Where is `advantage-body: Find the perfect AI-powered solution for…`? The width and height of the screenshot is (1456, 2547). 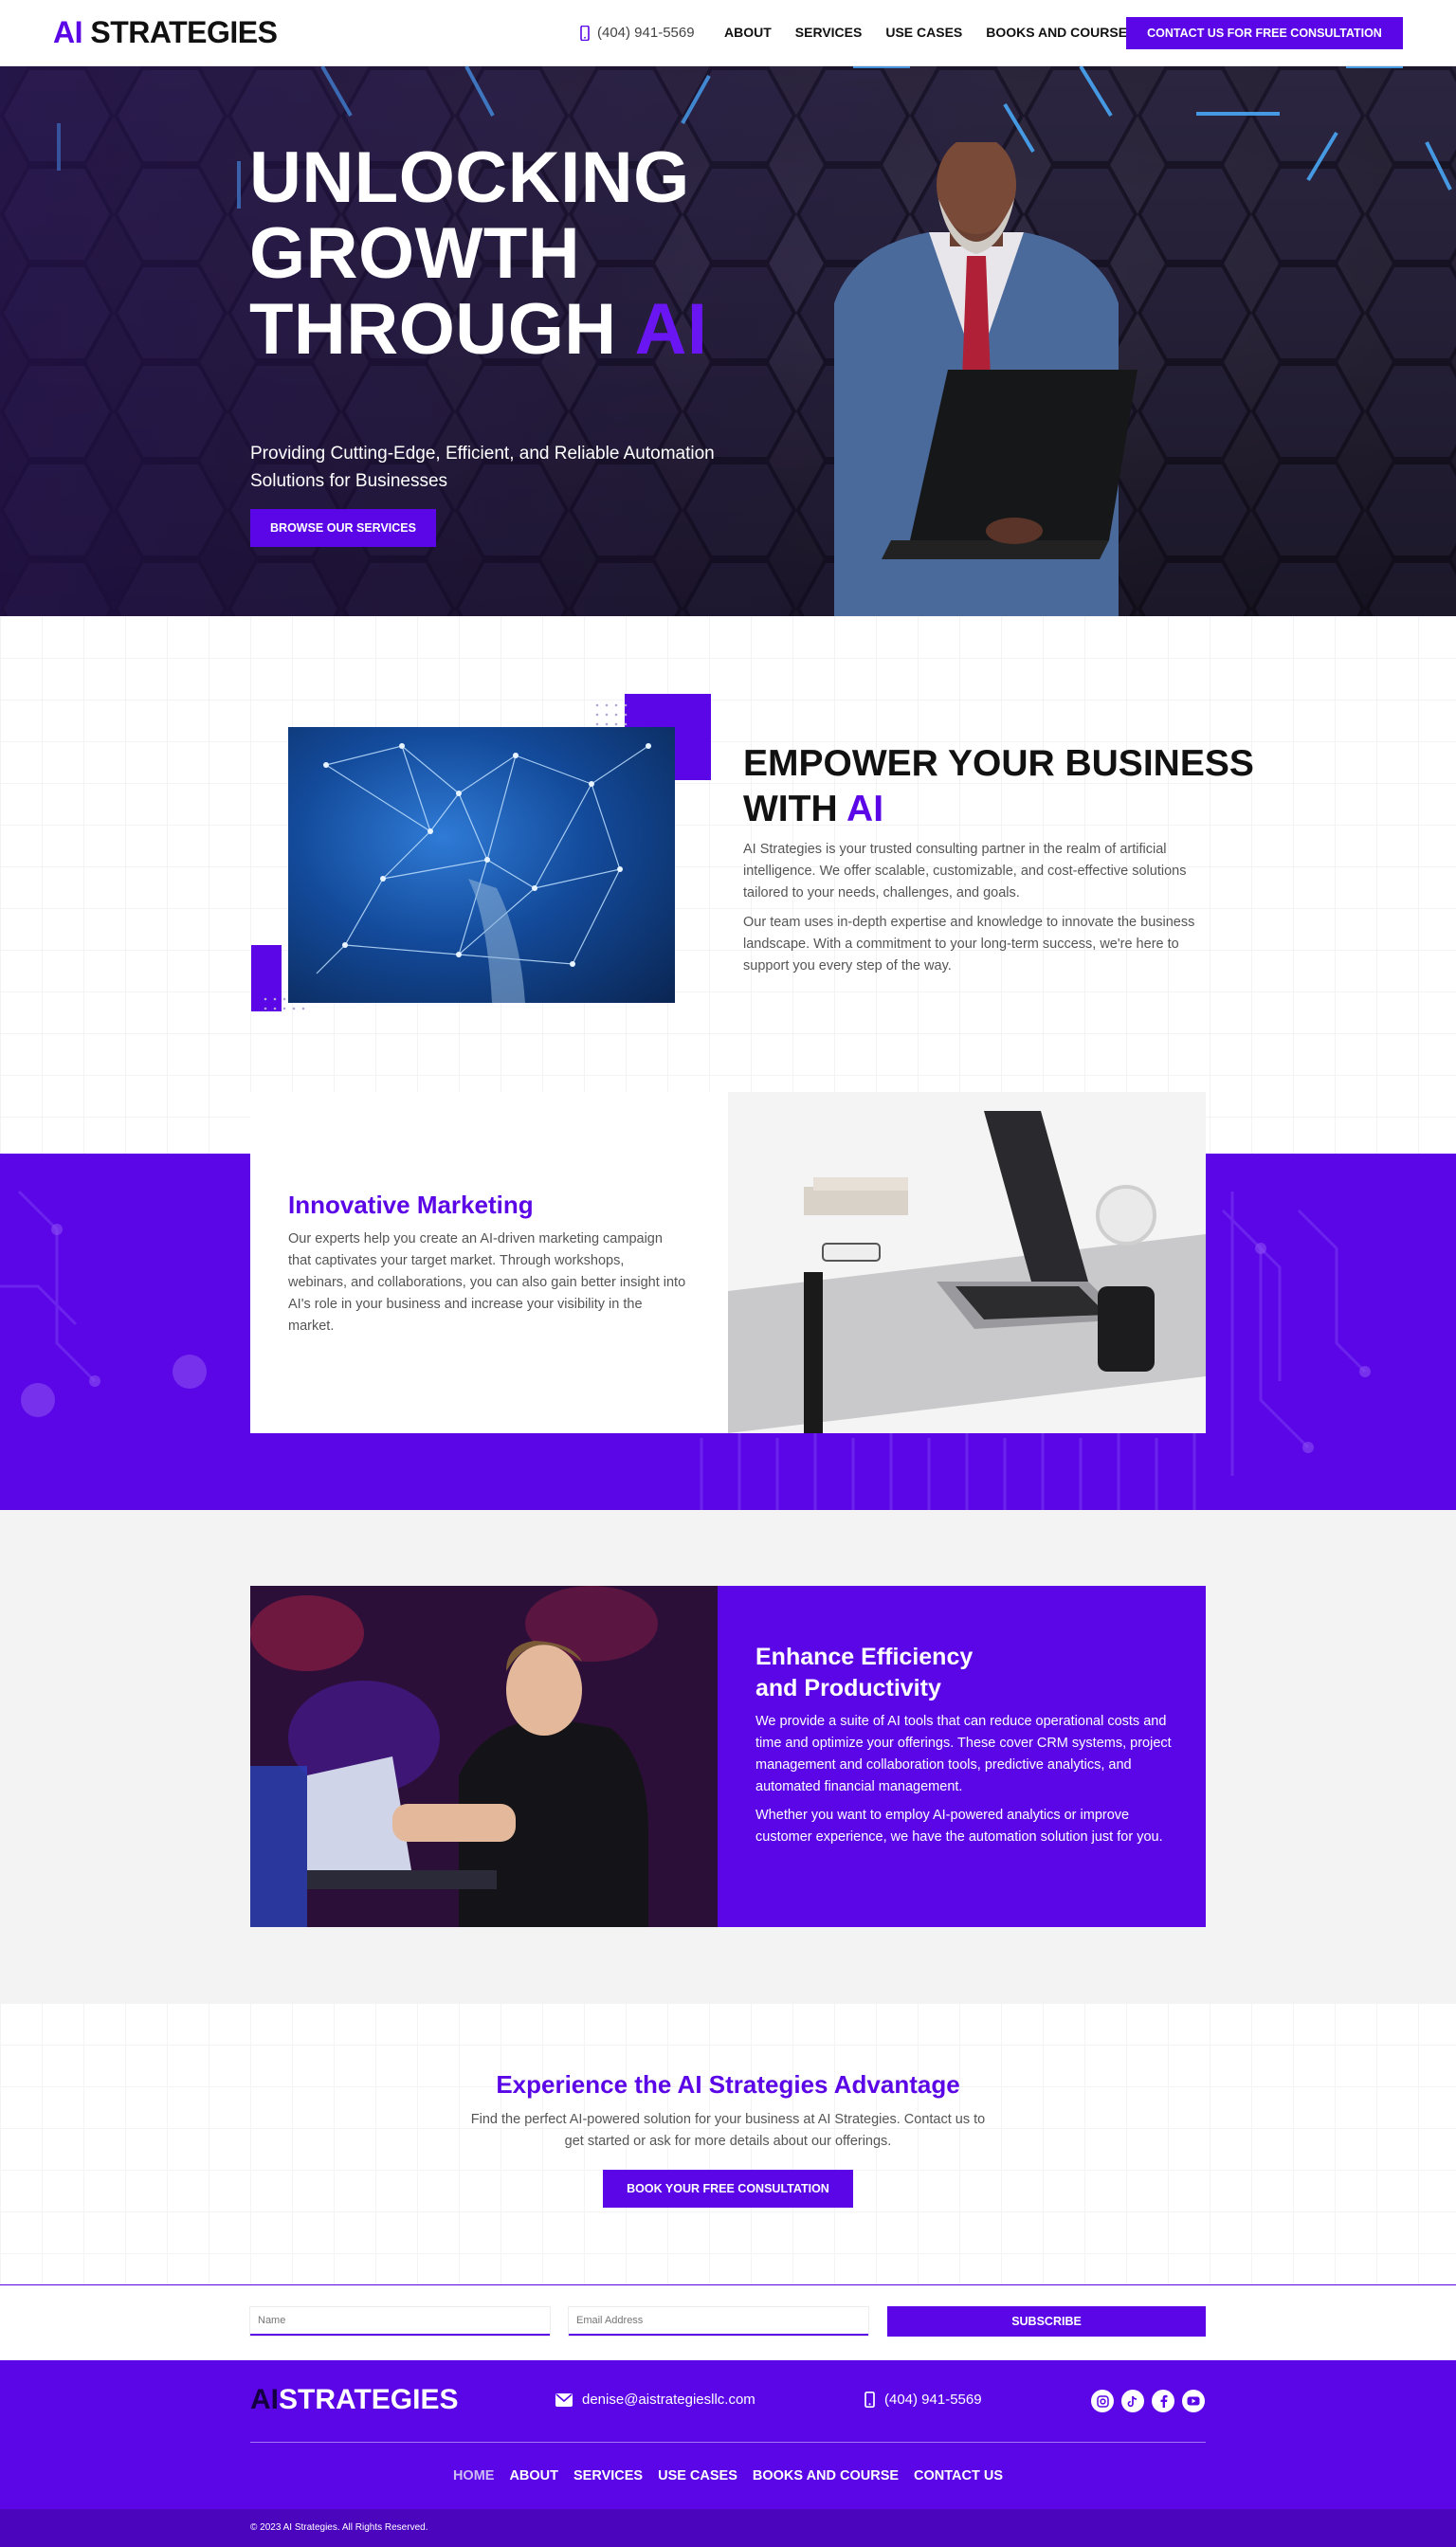
advantage-body: Find the perfect AI-powered solution for… is located at coordinates (728, 2130).